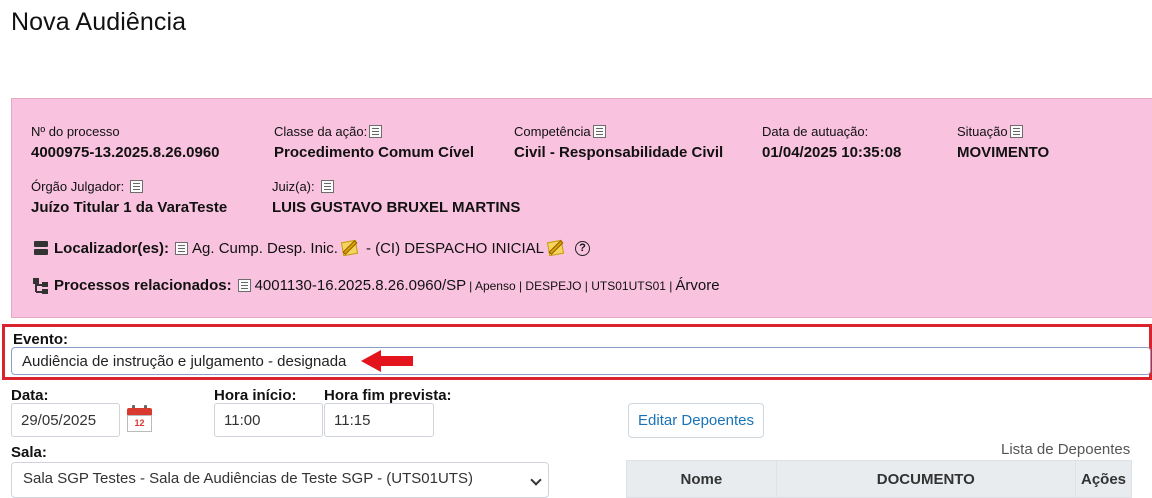 This screenshot has width=1152, height=498. What do you see at coordinates (1003, 142) in the screenshot?
I see `field-situacao: Situação MOVIMENTO` at bounding box center [1003, 142].